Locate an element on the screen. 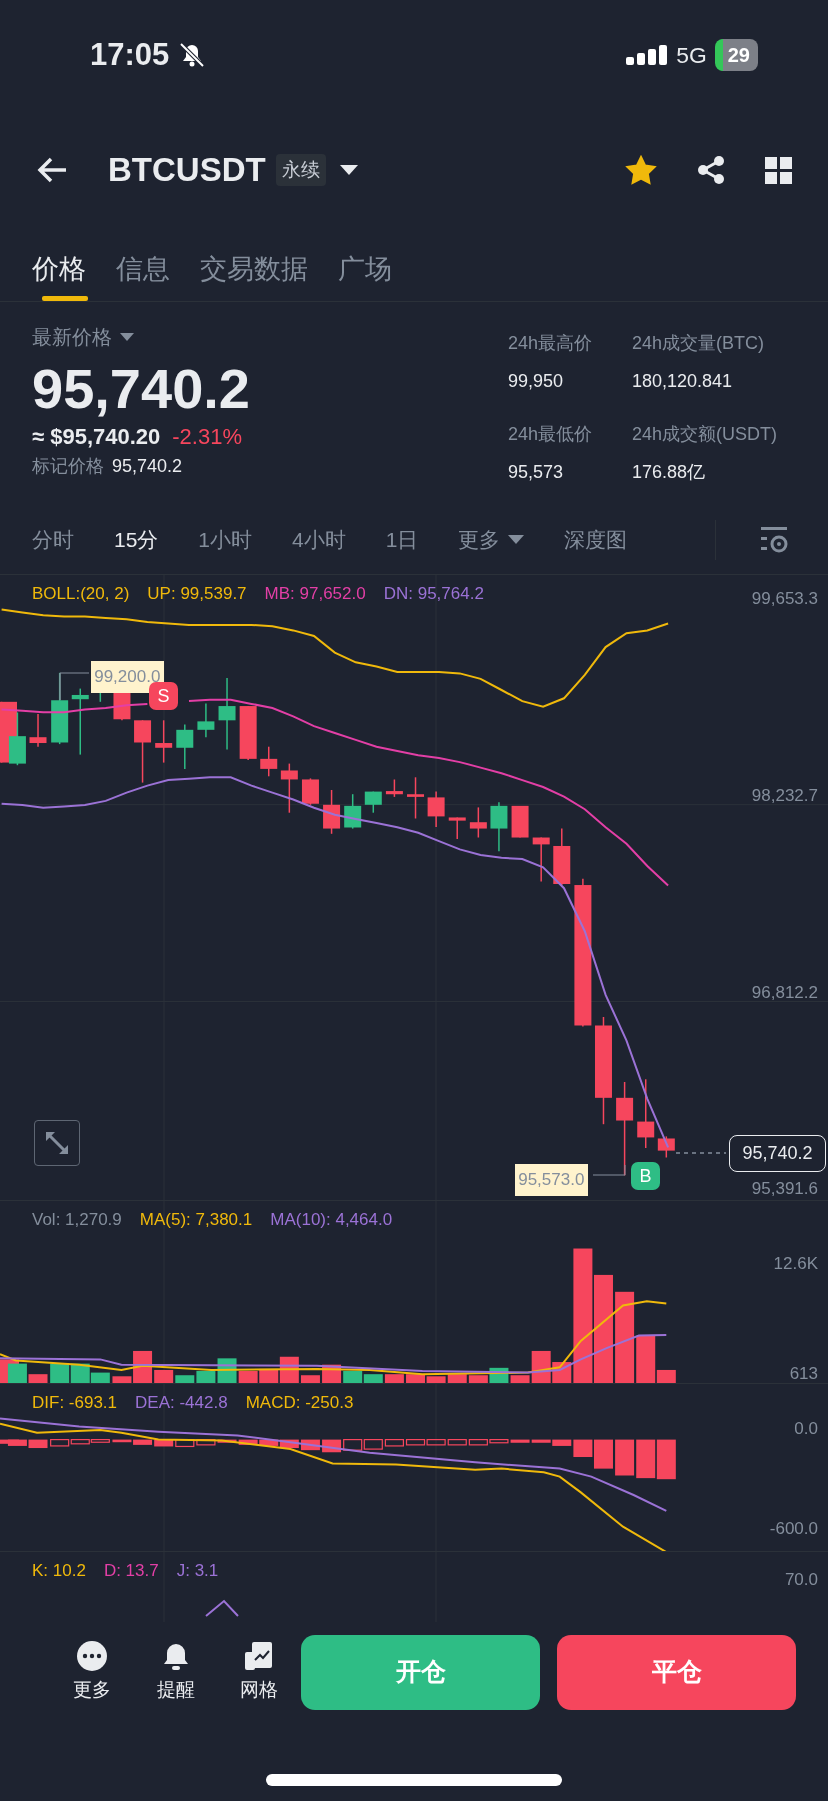 Image resolution: width=828 pixels, height=1801 pixels. tab: 价格 is located at coordinates (59, 274).